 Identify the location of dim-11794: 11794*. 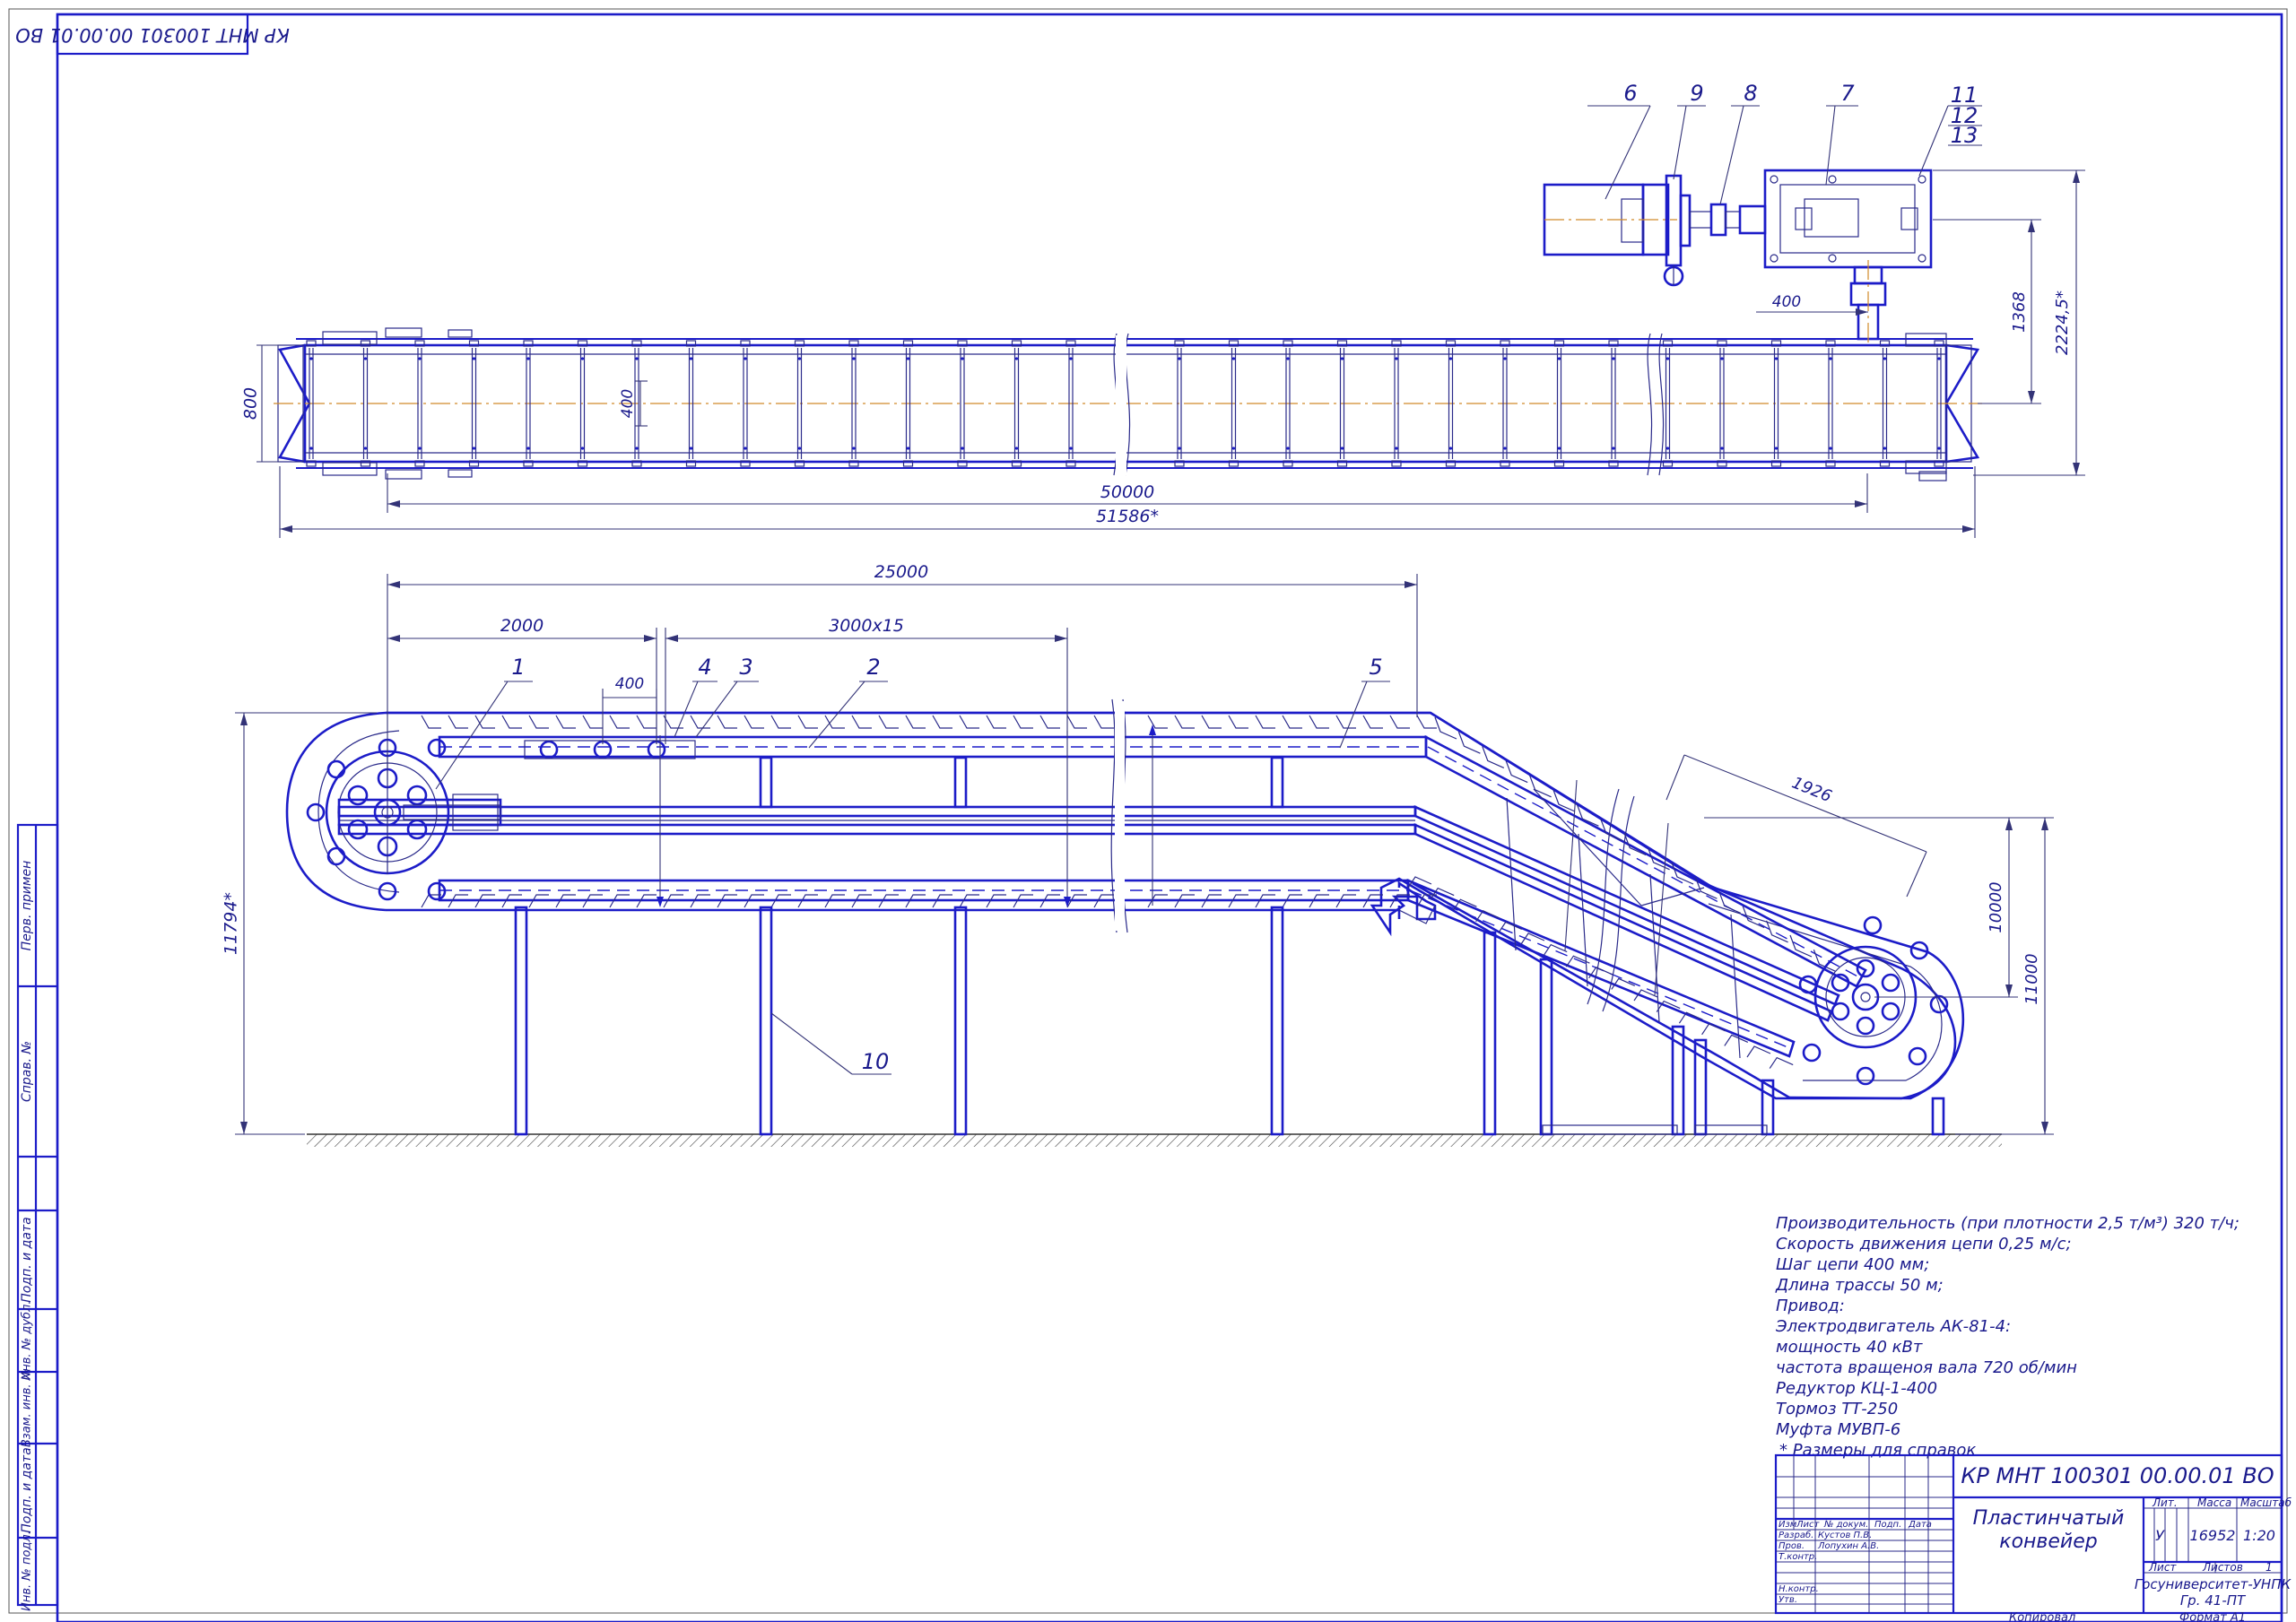
(231, 924).